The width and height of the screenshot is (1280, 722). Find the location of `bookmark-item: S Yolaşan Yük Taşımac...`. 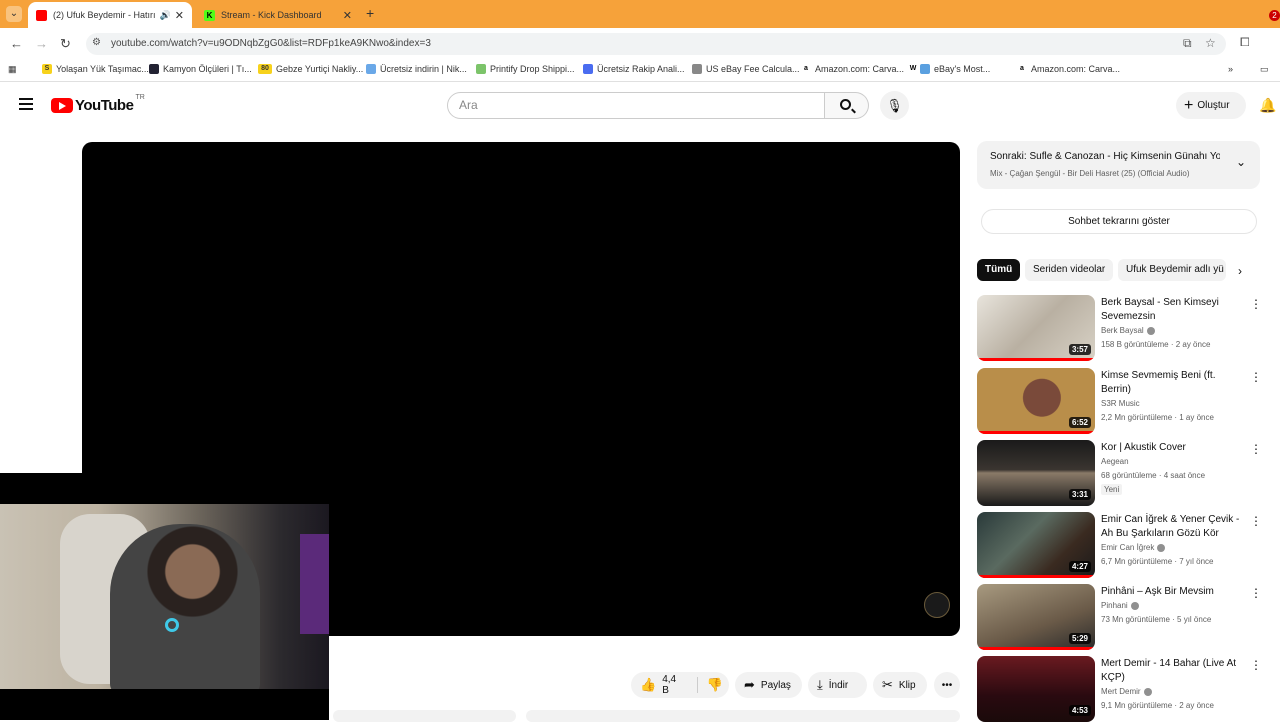

bookmark-item: S Yolaşan Yük Taşımac... is located at coordinates (95, 69).